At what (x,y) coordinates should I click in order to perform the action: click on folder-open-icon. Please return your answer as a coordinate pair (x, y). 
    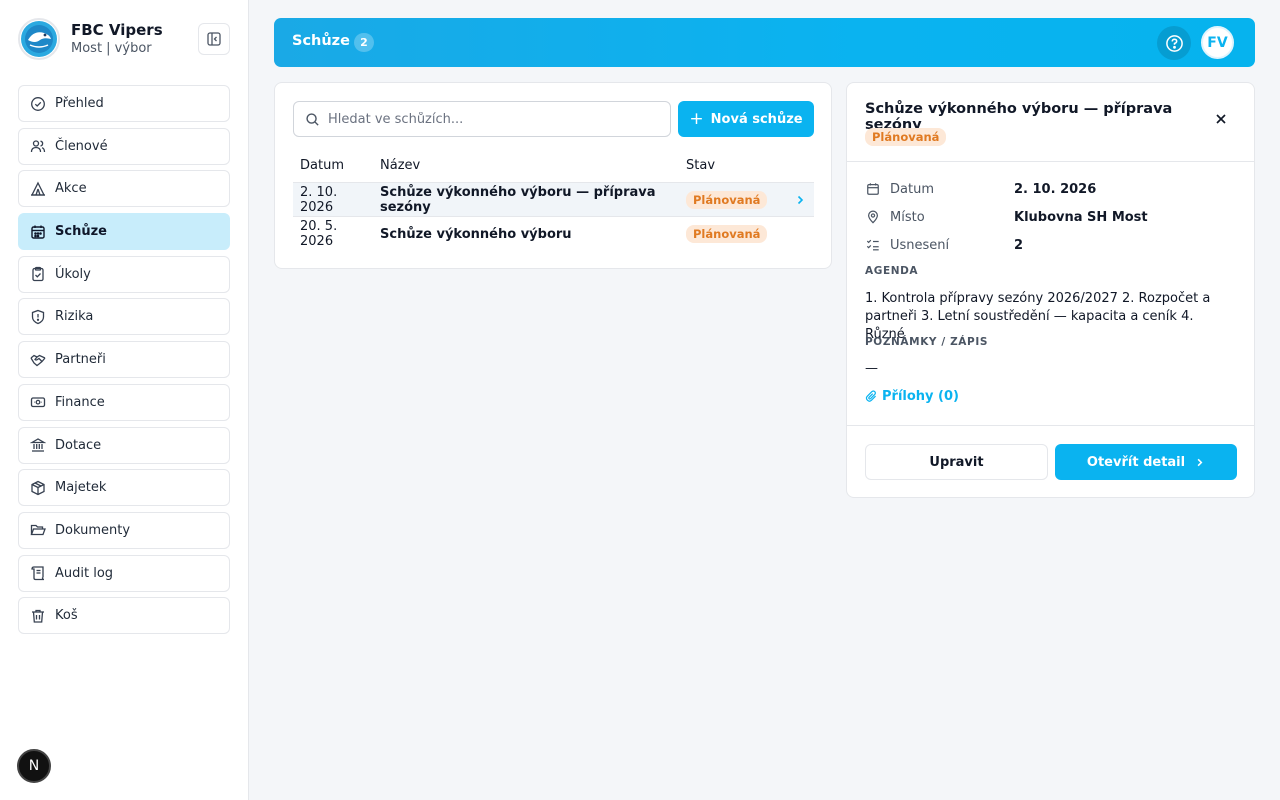
    Looking at the image, I should click on (38, 530).